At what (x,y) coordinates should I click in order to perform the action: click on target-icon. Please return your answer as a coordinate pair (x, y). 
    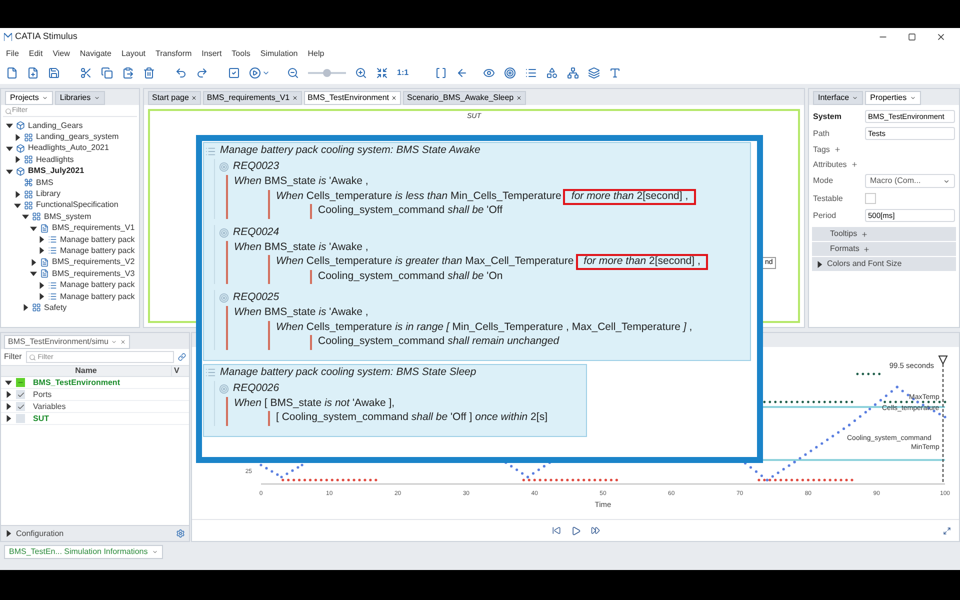
    Looking at the image, I should click on (510, 73).